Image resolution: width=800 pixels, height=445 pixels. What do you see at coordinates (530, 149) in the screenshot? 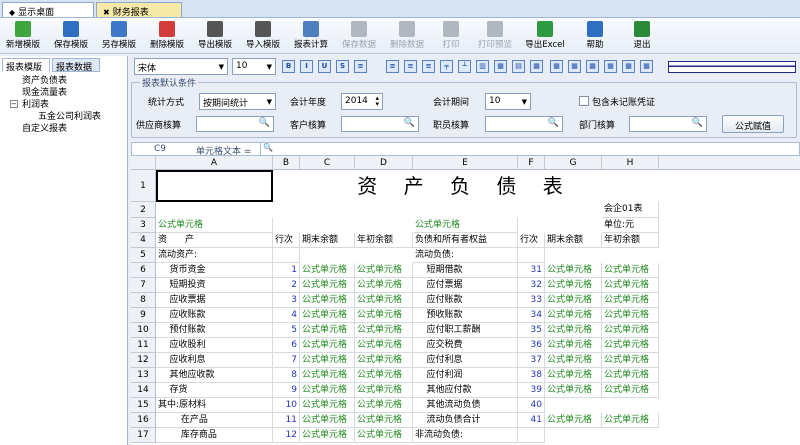
I see `cell-text-input: 🔍` at bounding box center [530, 149].